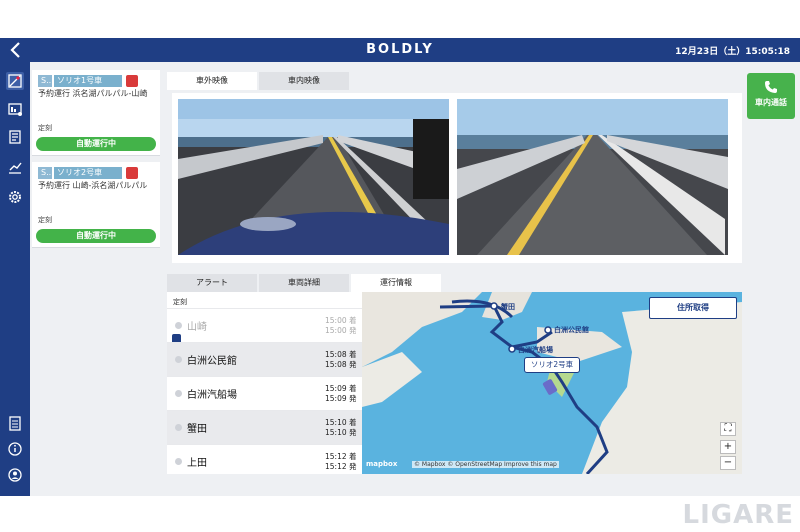 The image size is (800, 532). Describe the element at coordinates (693, 308) in the screenshot. I see `get-address-button: 住所取得` at that location.